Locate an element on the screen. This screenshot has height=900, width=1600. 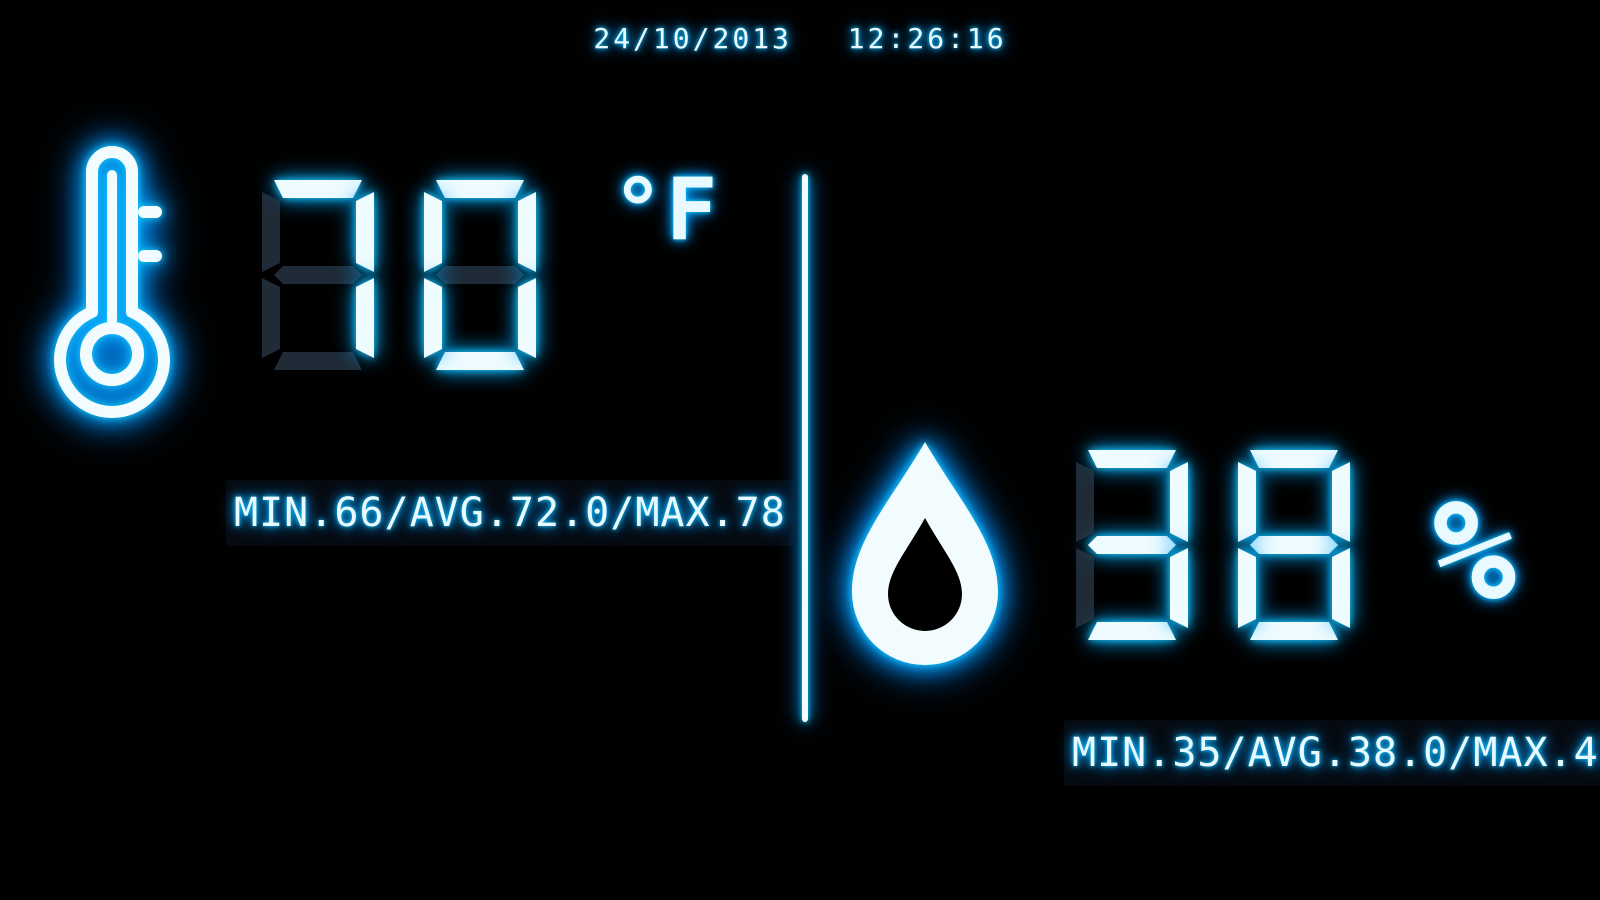
temperature-stats: MIN.66/AVG.72.0/MAX.78 is located at coordinates (510, 513).